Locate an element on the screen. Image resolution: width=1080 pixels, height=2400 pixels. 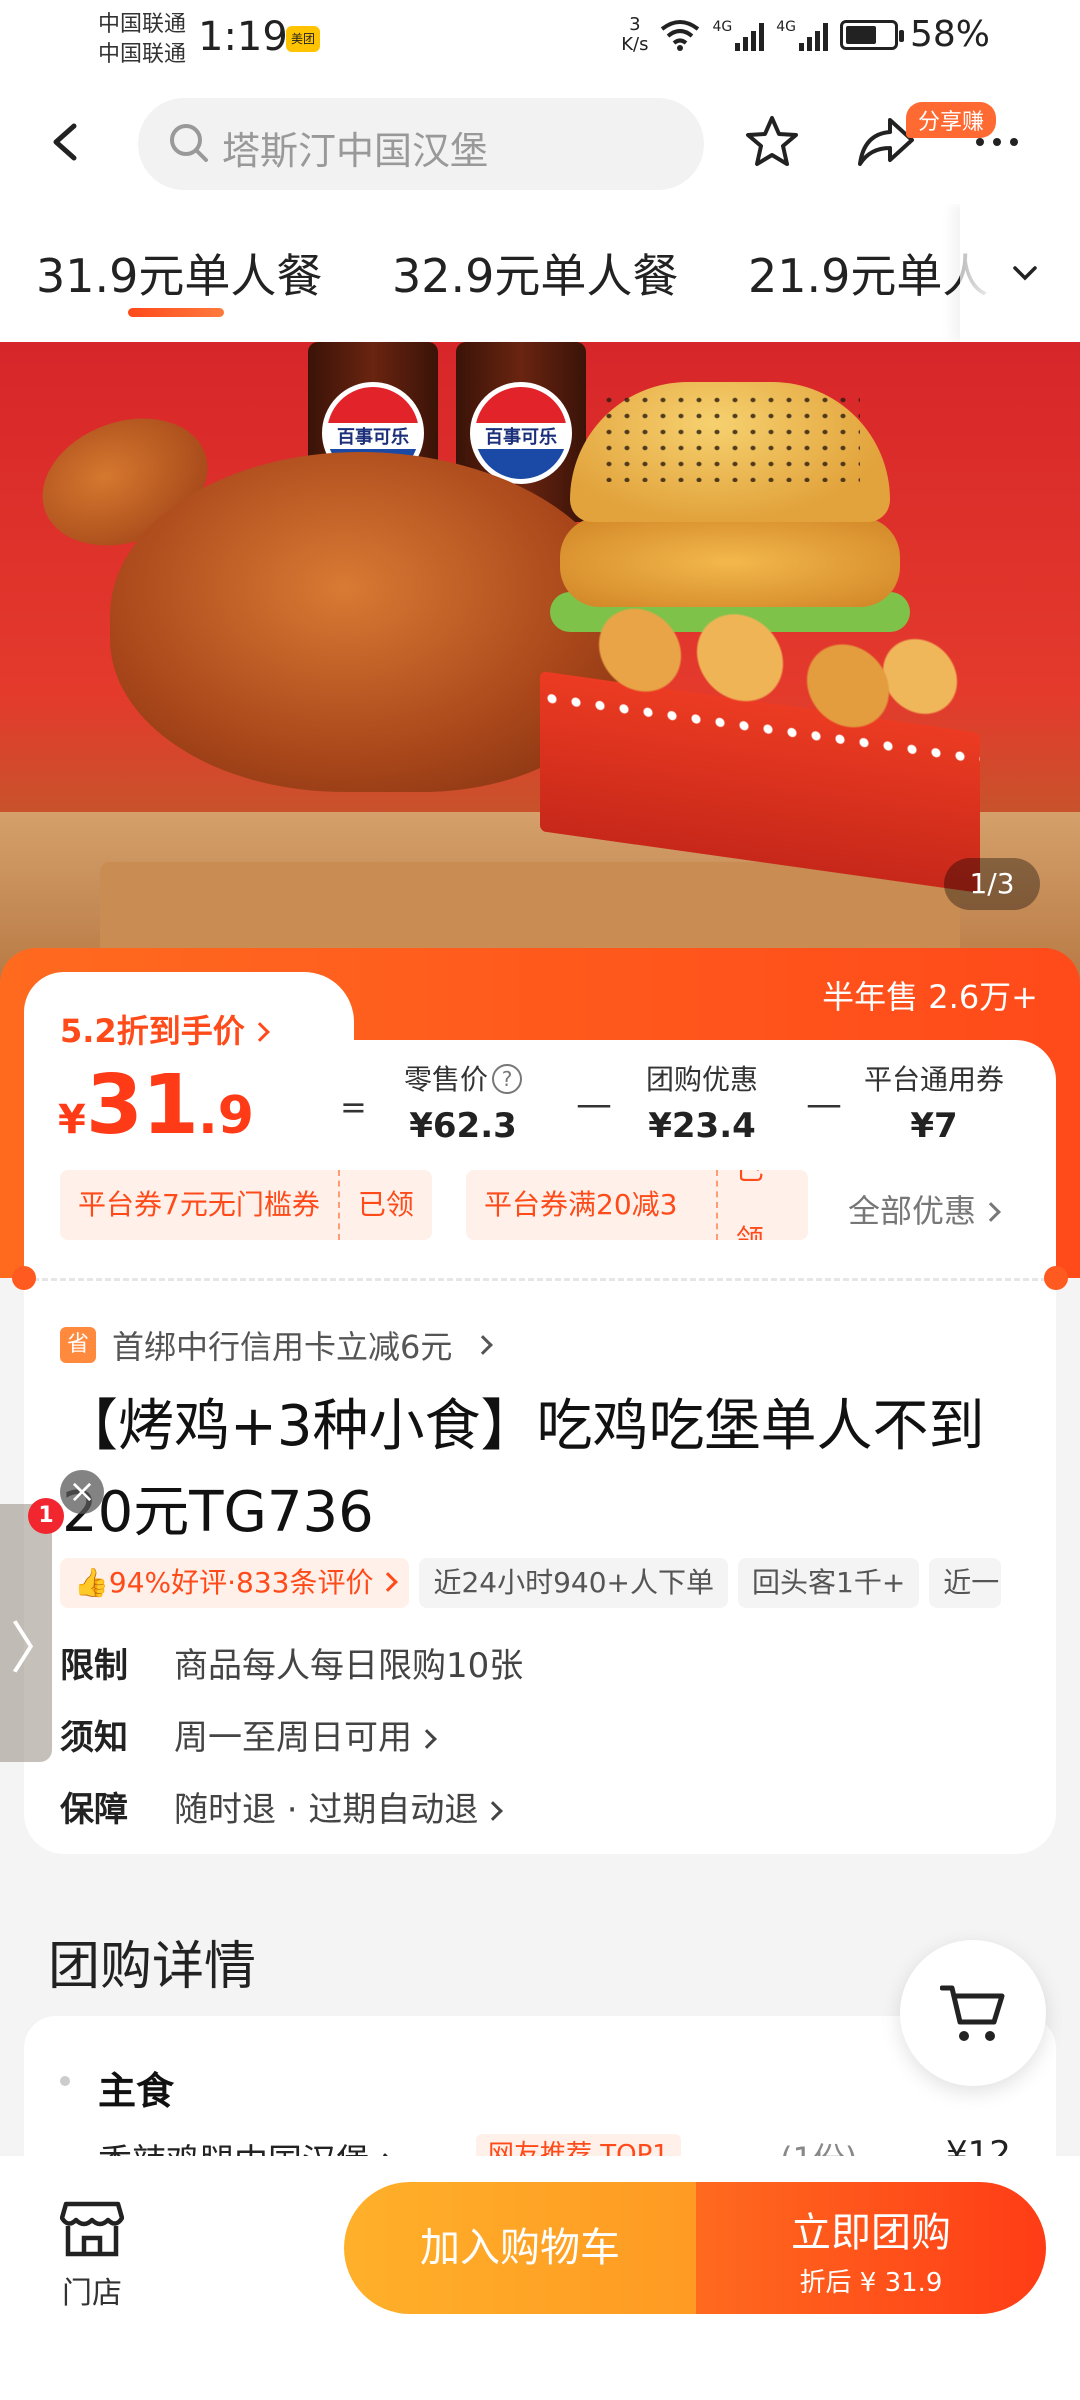
retail-price-value: ¥62.3 is located at coordinates (463, 1126).